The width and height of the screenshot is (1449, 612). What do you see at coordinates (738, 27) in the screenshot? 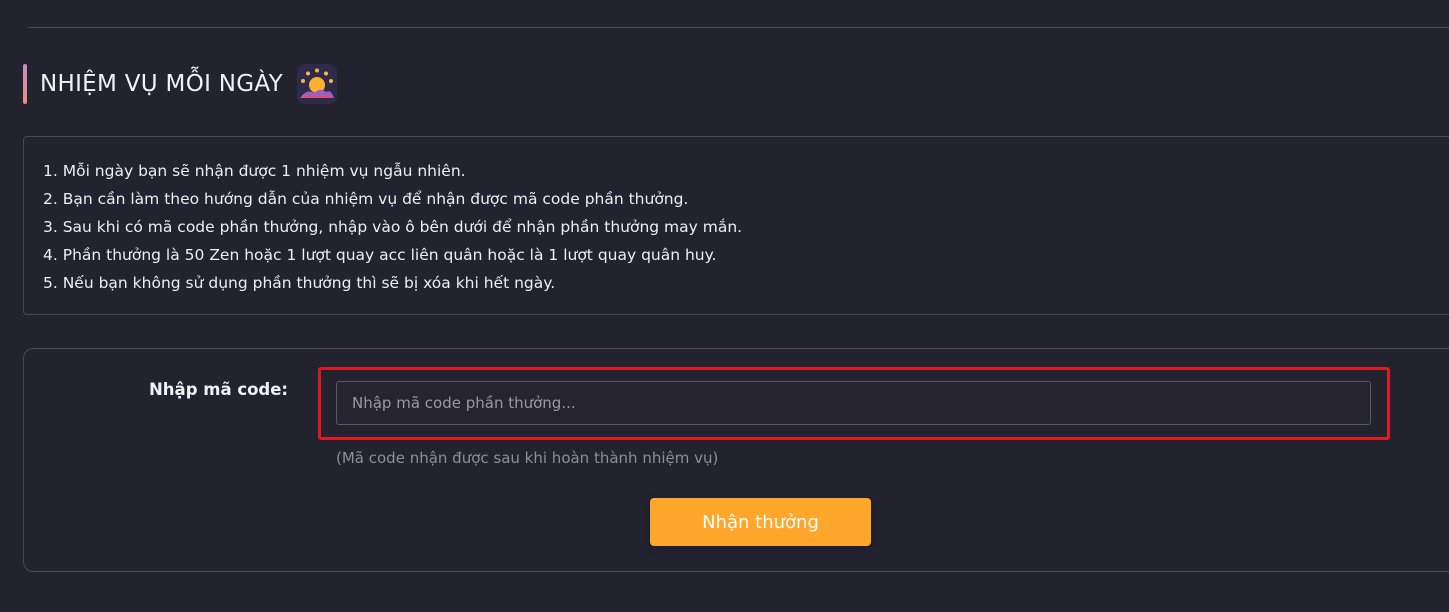
I see `top-divider` at bounding box center [738, 27].